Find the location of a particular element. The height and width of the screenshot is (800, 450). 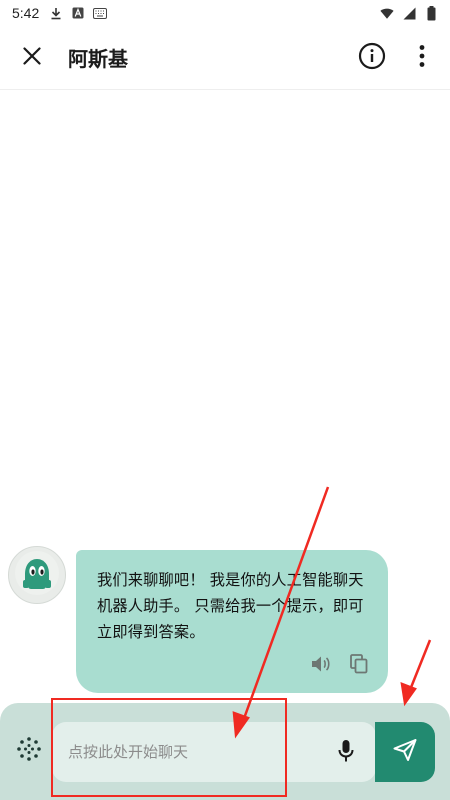

microphone-button is located at coordinates (346, 753).